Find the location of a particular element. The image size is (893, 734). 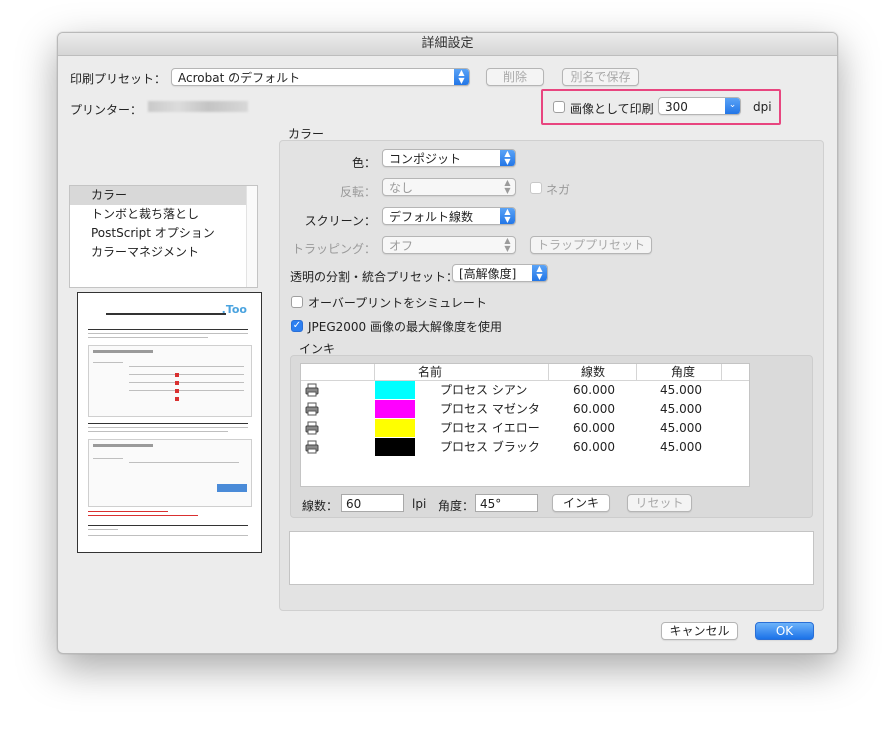

ink-name: プロセス マゼンタ is located at coordinates (490, 409).